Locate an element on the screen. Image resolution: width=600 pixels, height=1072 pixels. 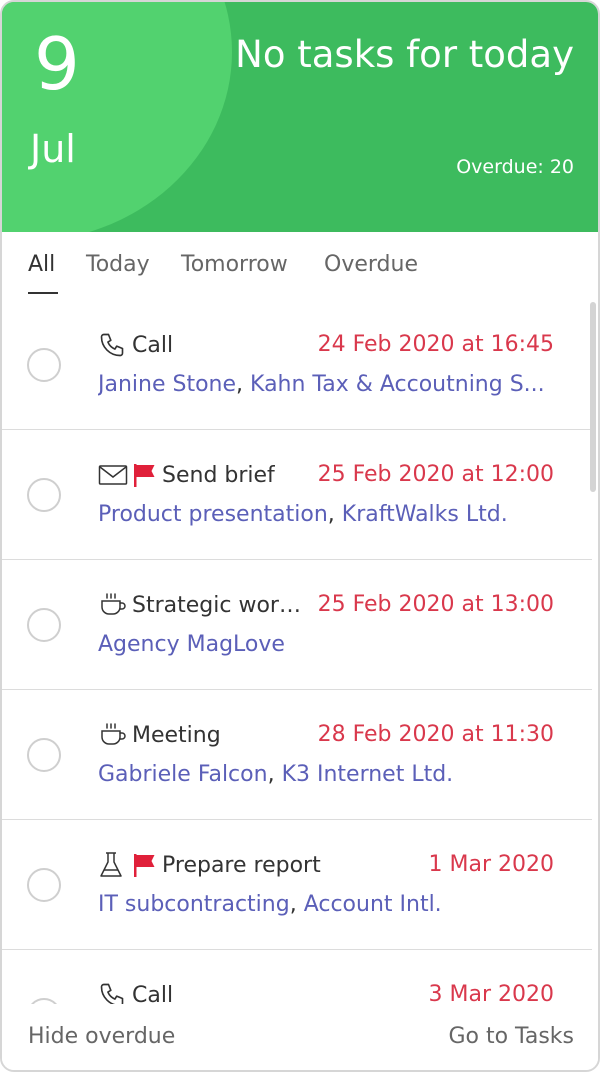
active-tab-indicator is located at coordinates (43, 293).